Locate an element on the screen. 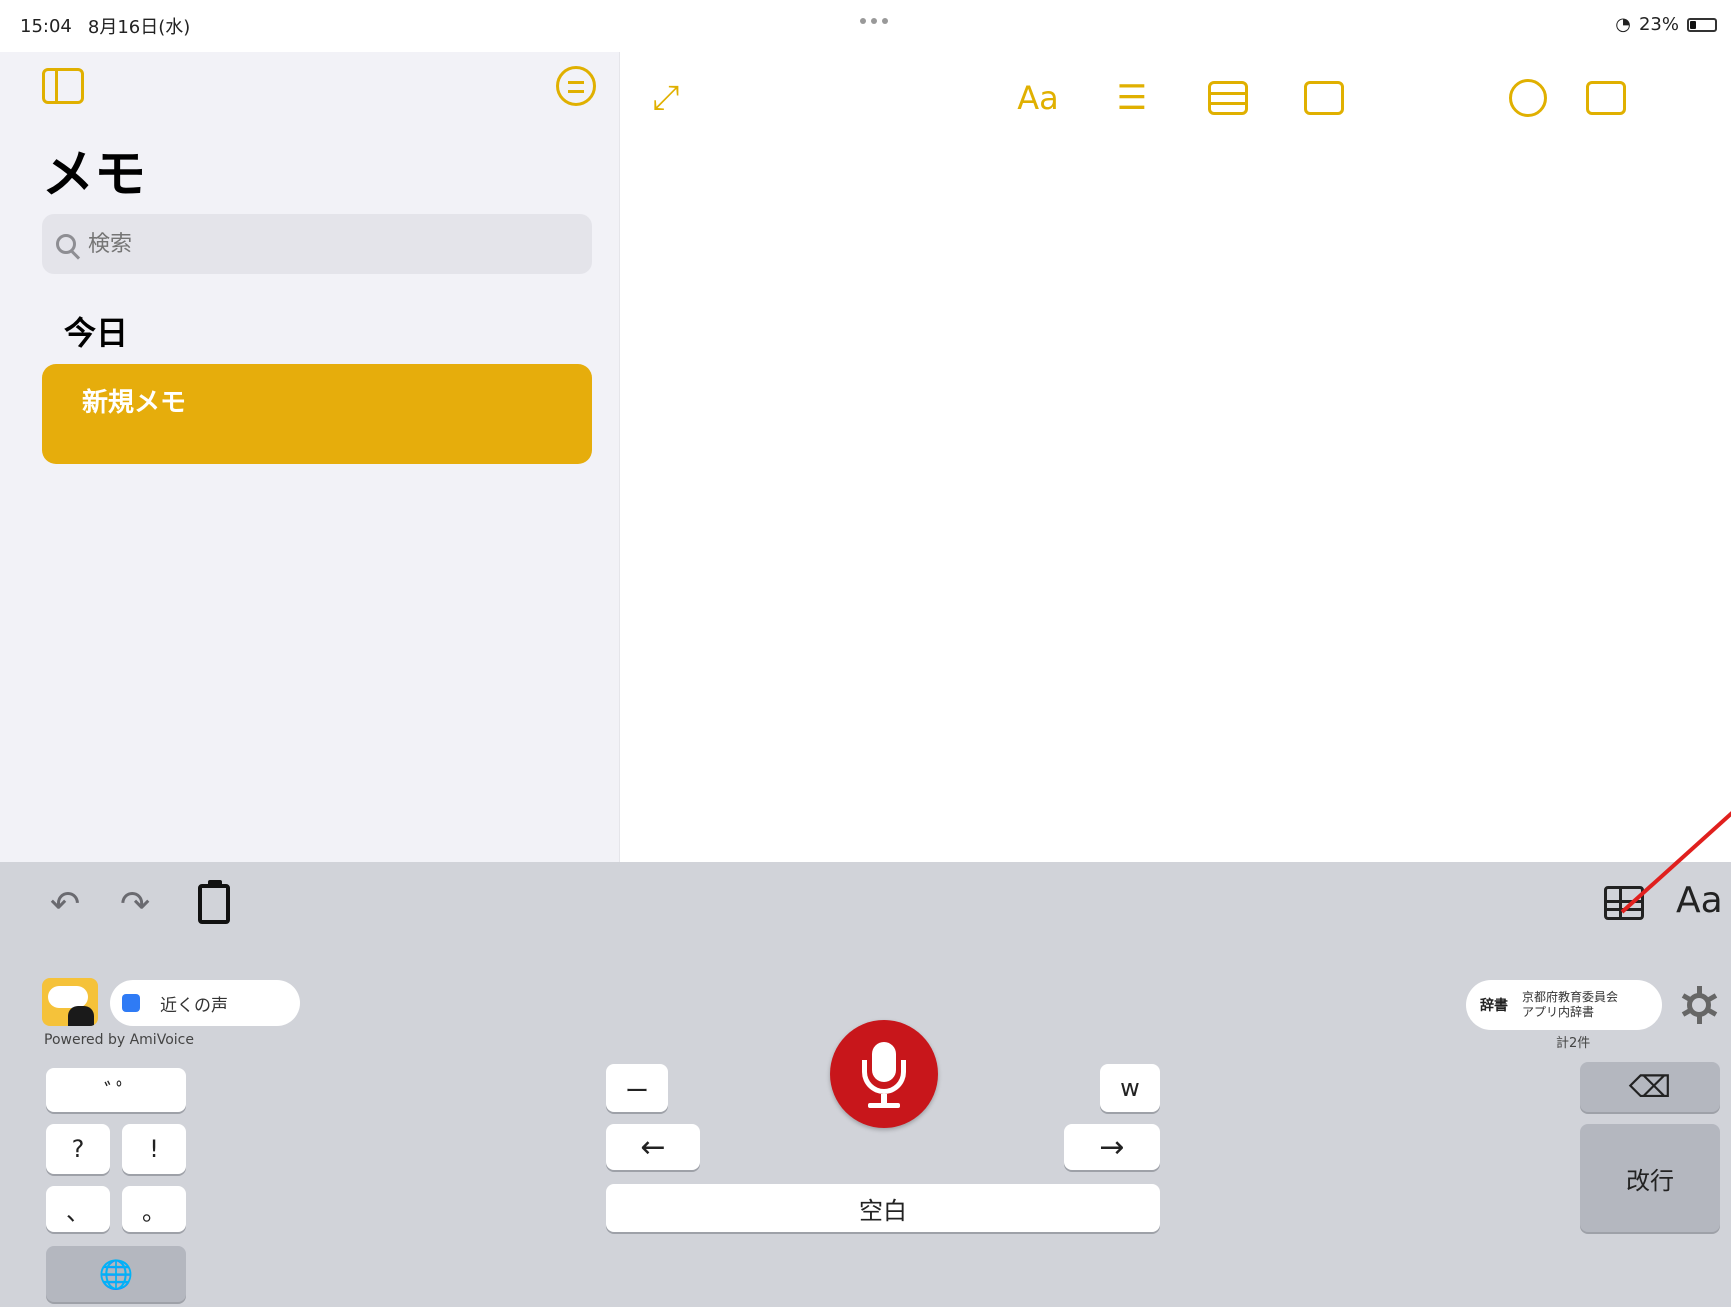 The height and width of the screenshot is (1307, 1731). gear-icon is located at coordinates (1699, 1005).